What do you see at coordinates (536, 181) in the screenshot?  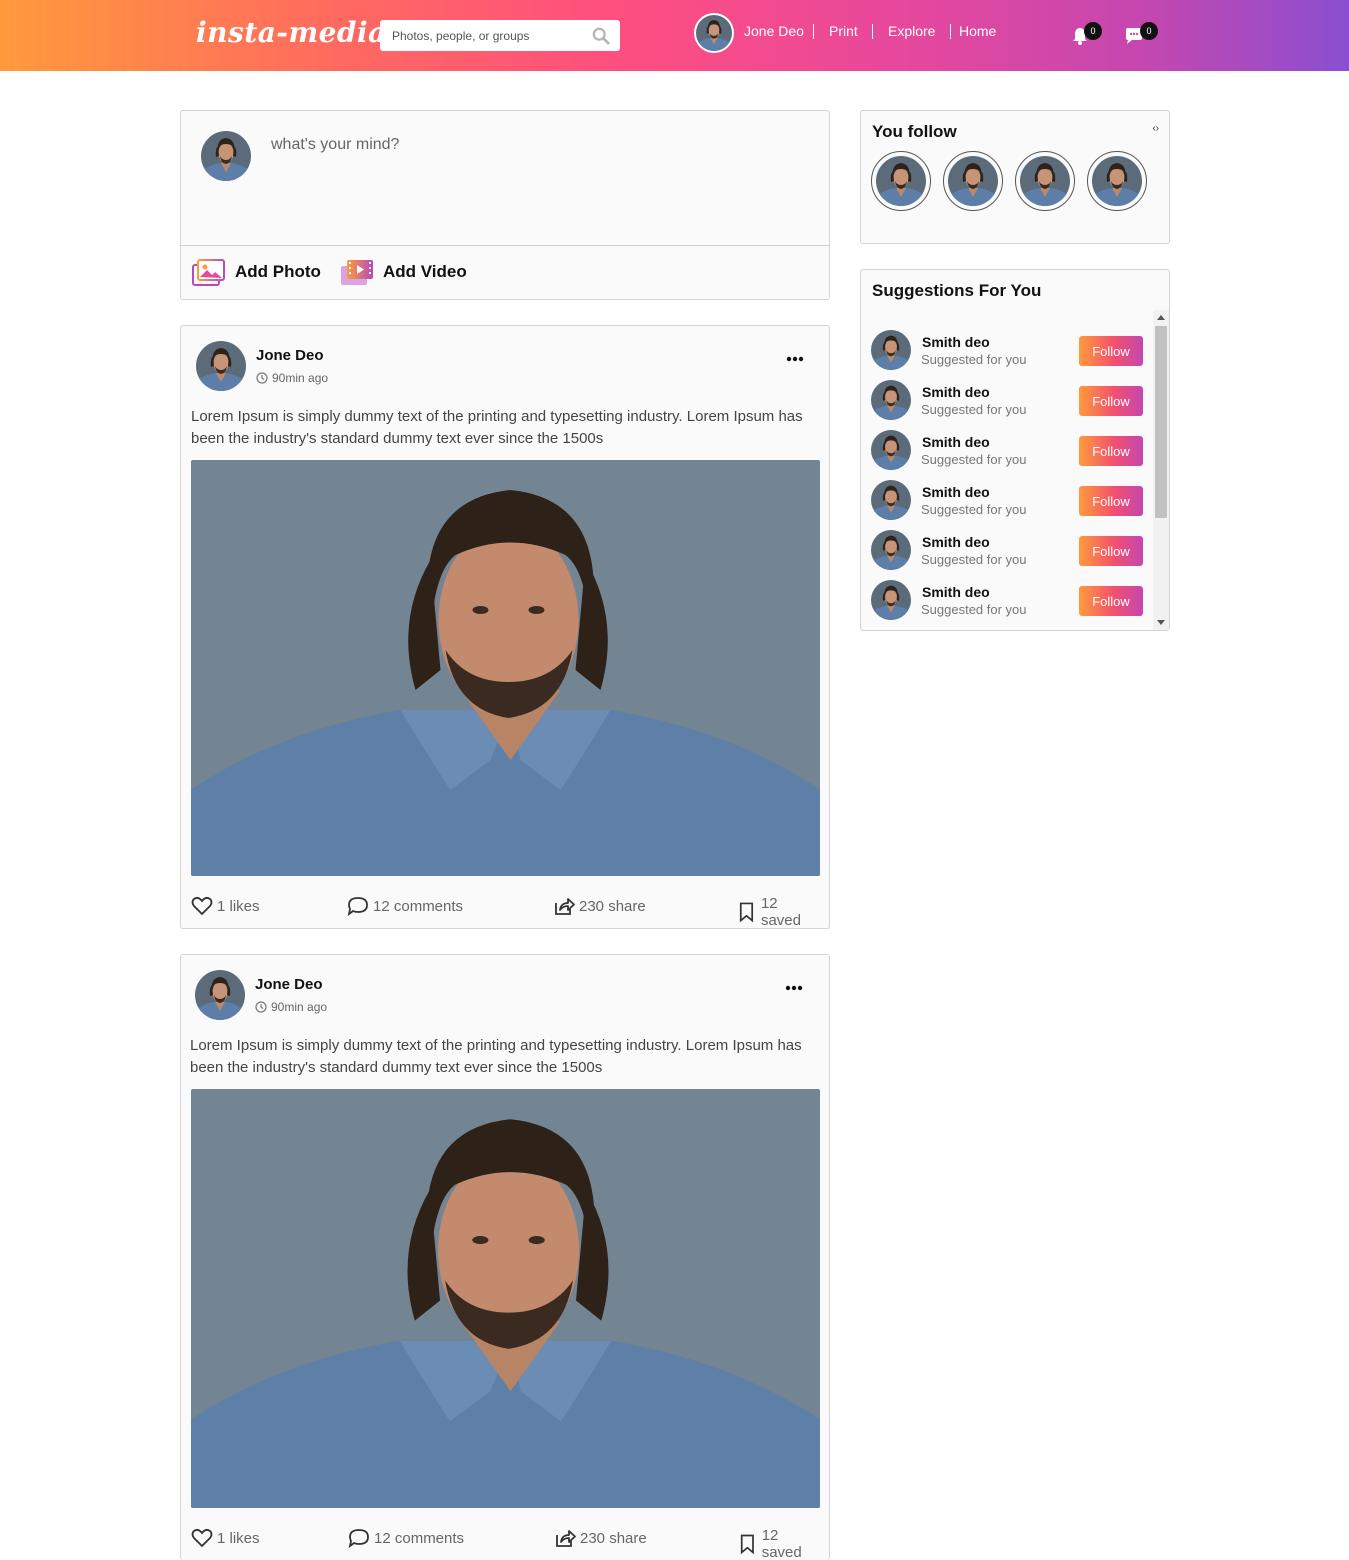 I see `composer-input` at bounding box center [536, 181].